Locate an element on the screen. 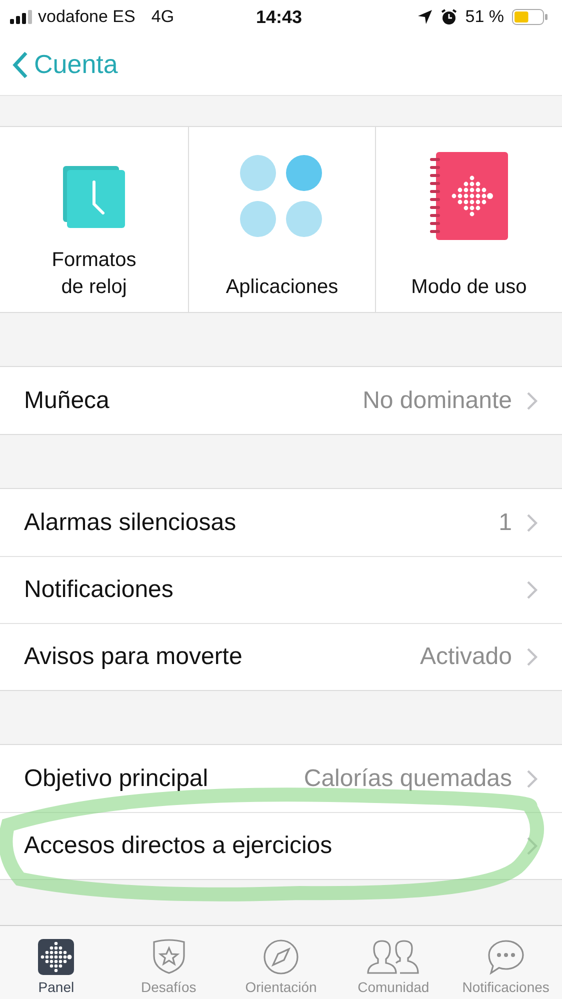 The image size is (562, 999). settings-row: Objetivo principal Calorías quemadas is located at coordinates (281, 778).